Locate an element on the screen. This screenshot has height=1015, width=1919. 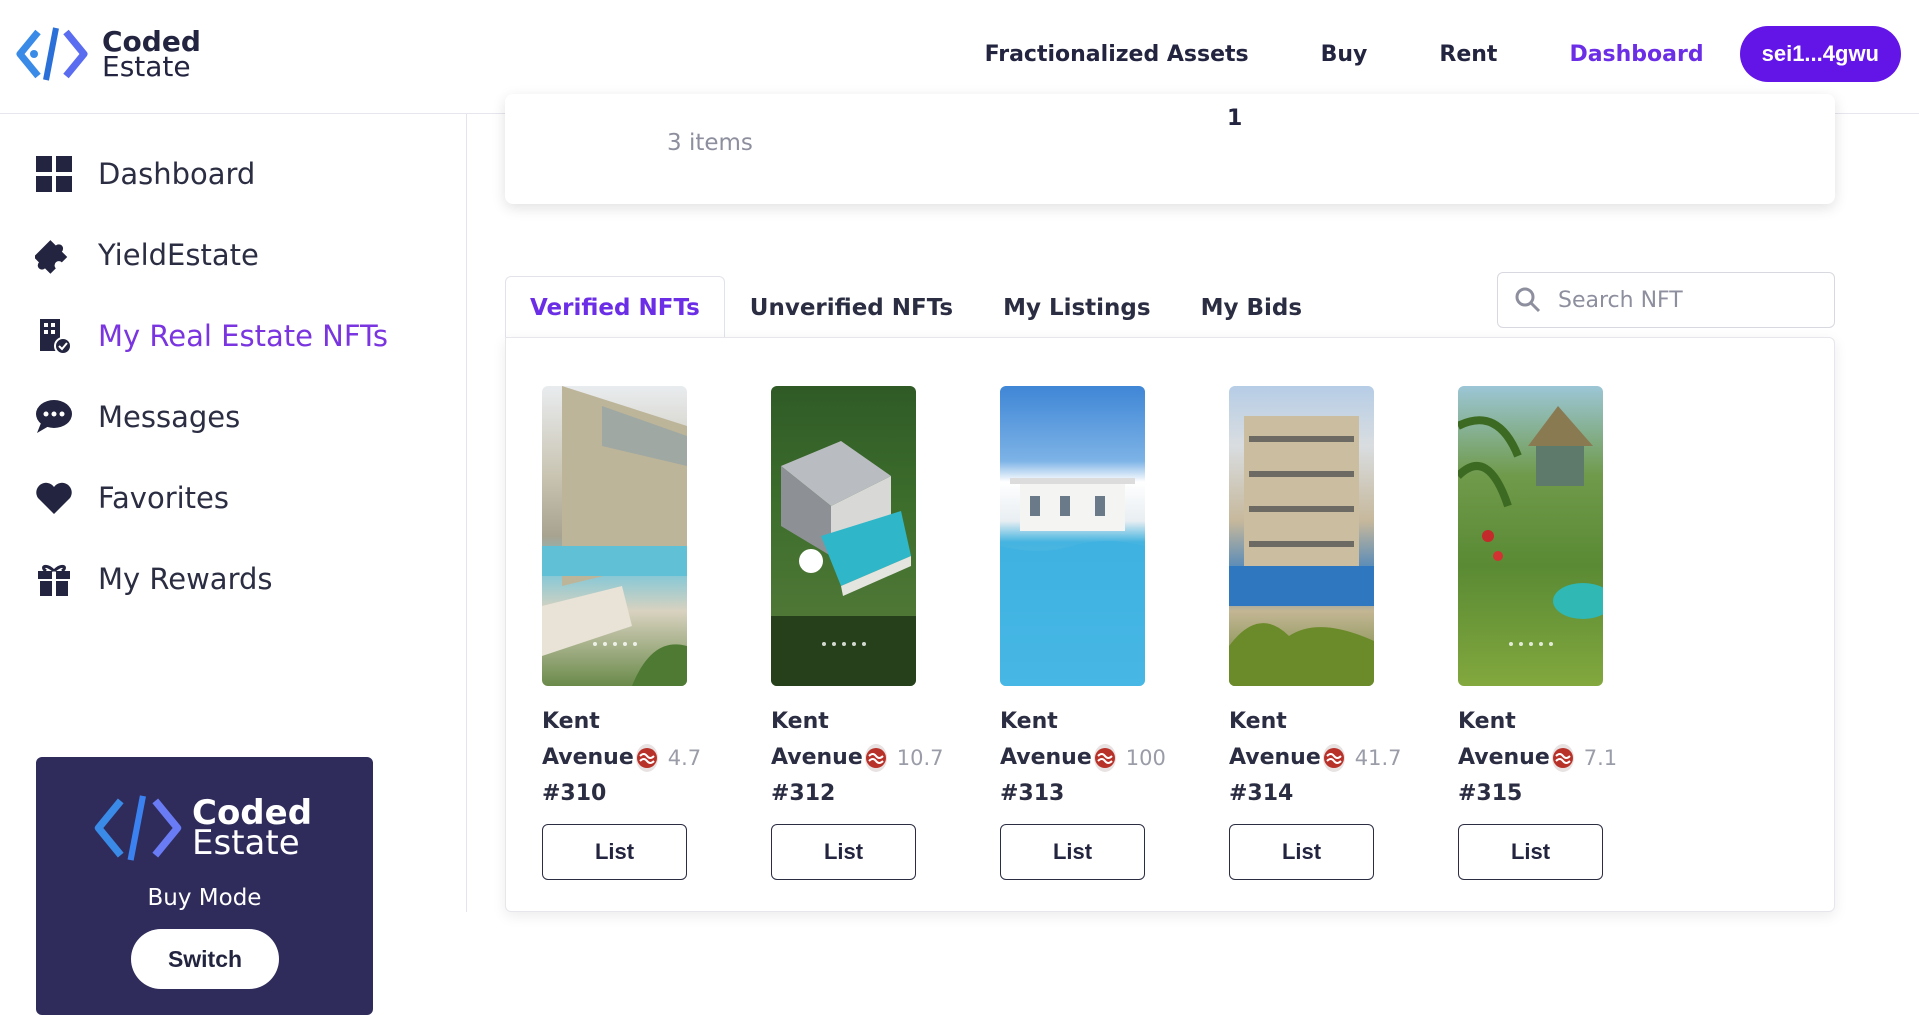
sidebar-item-label: Dashboard is located at coordinates (177, 174).